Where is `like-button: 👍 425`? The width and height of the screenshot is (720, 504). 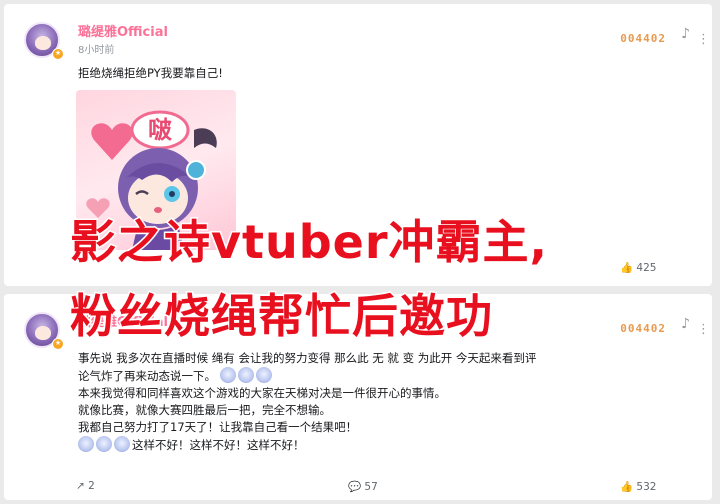
like-button: 👍 425 is located at coordinates (638, 267).